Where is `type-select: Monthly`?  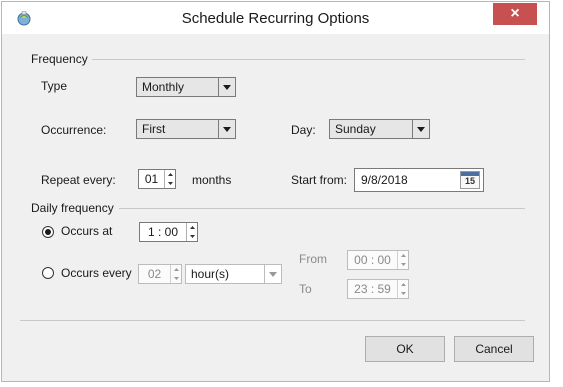
type-select: Monthly is located at coordinates (186, 87).